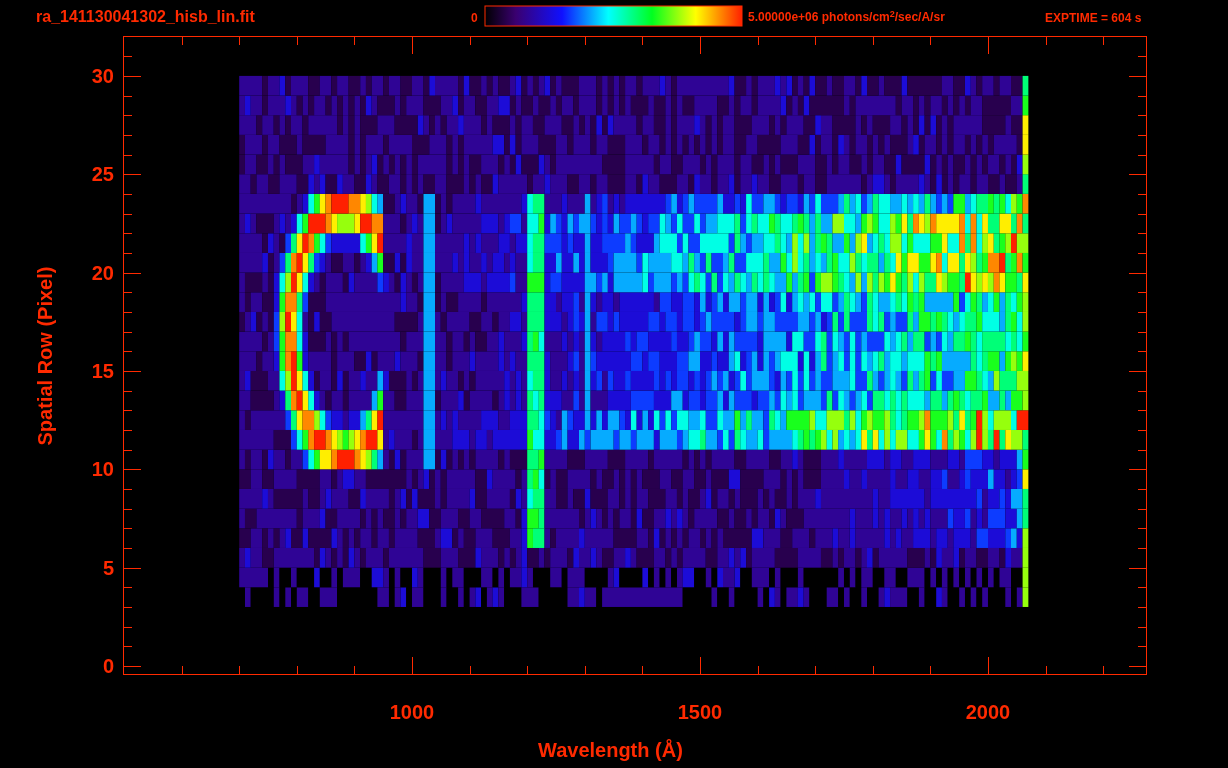  What do you see at coordinates (700, 712) in the screenshot?
I see `x-tick-label: 1500` at bounding box center [700, 712].